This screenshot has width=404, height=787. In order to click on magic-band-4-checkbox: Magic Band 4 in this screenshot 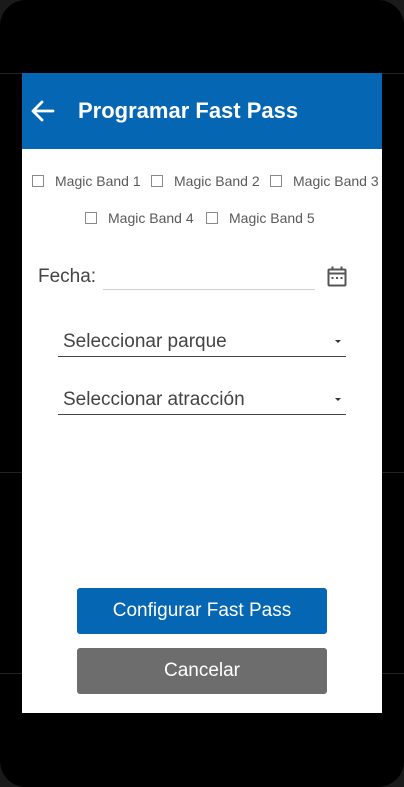, I will do `click(139, 218)`.